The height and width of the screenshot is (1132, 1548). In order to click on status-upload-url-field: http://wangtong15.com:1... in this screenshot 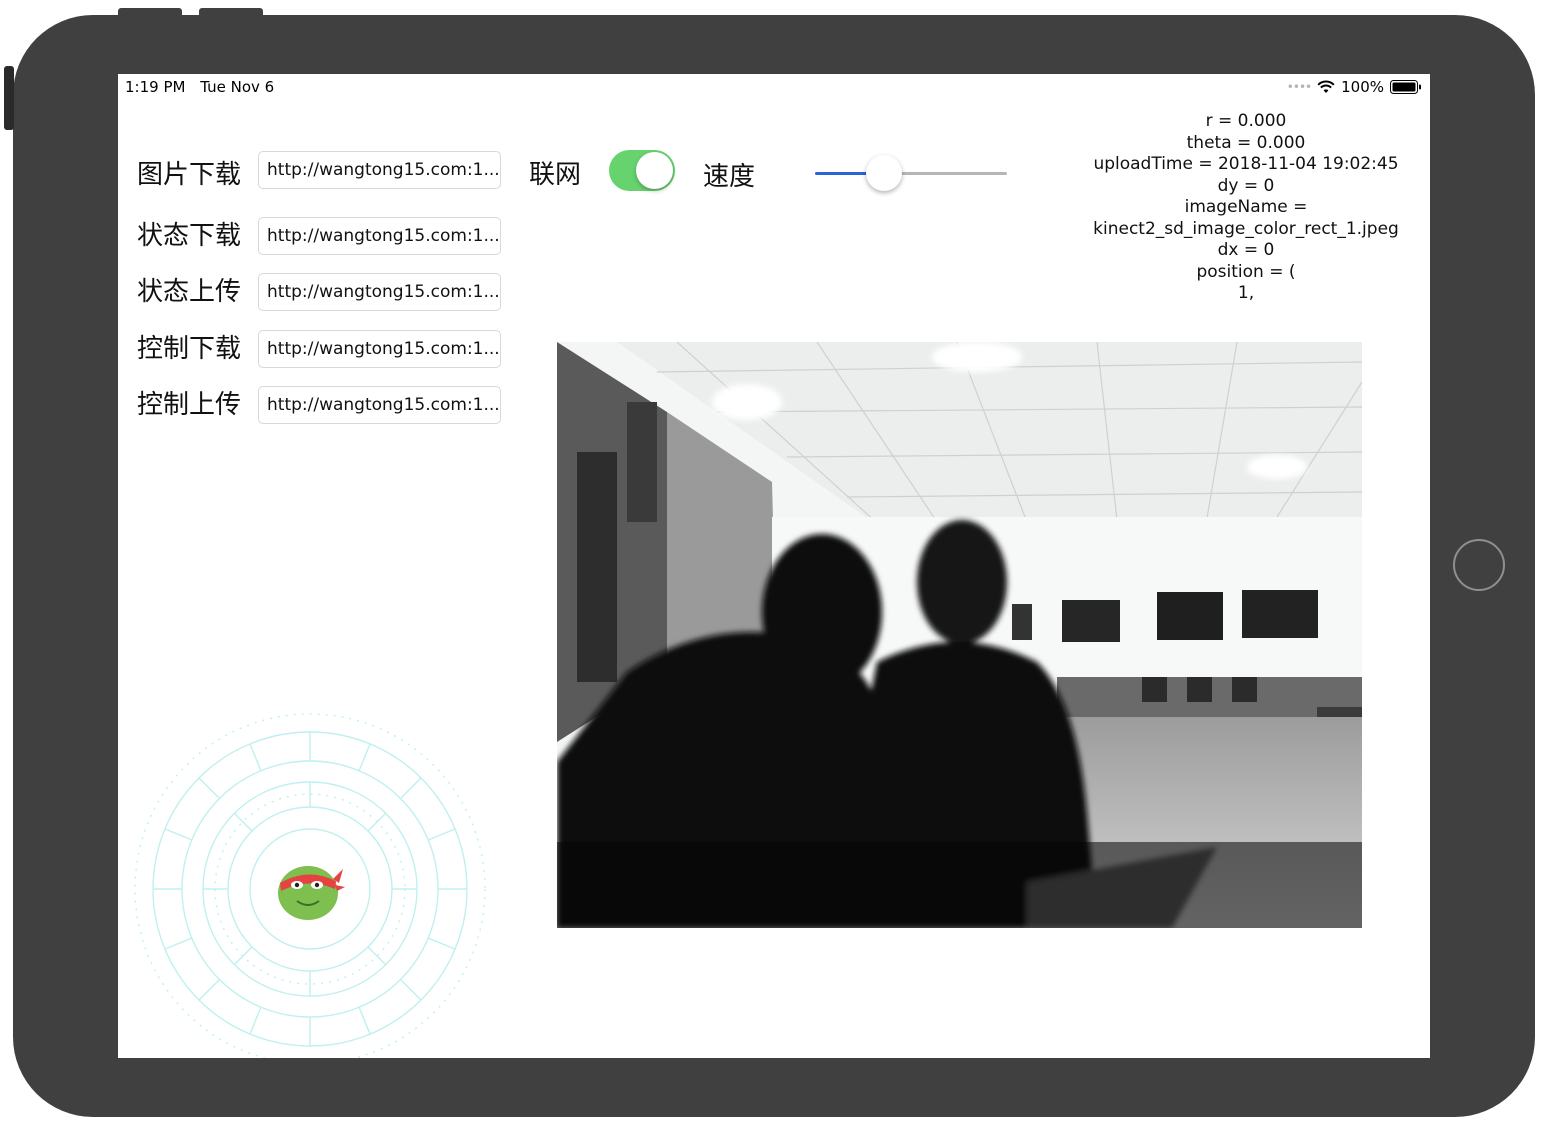, I will do `click(379, 292)`.